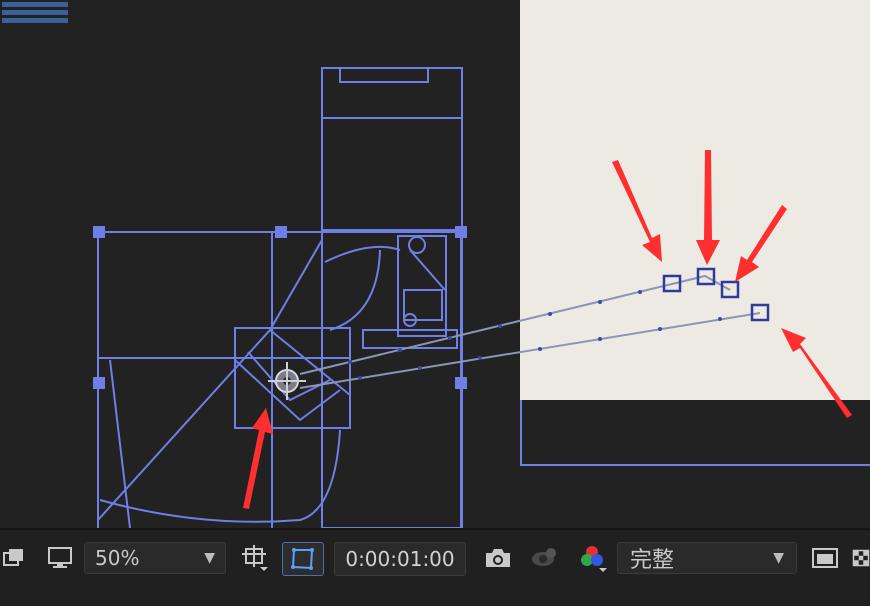 The height and width of the screenshot is (606, 870). What do you see at coordinates (255, 558) in the screenshot?
I see `region-of-interest-icon` at bounding box center [255, 558].